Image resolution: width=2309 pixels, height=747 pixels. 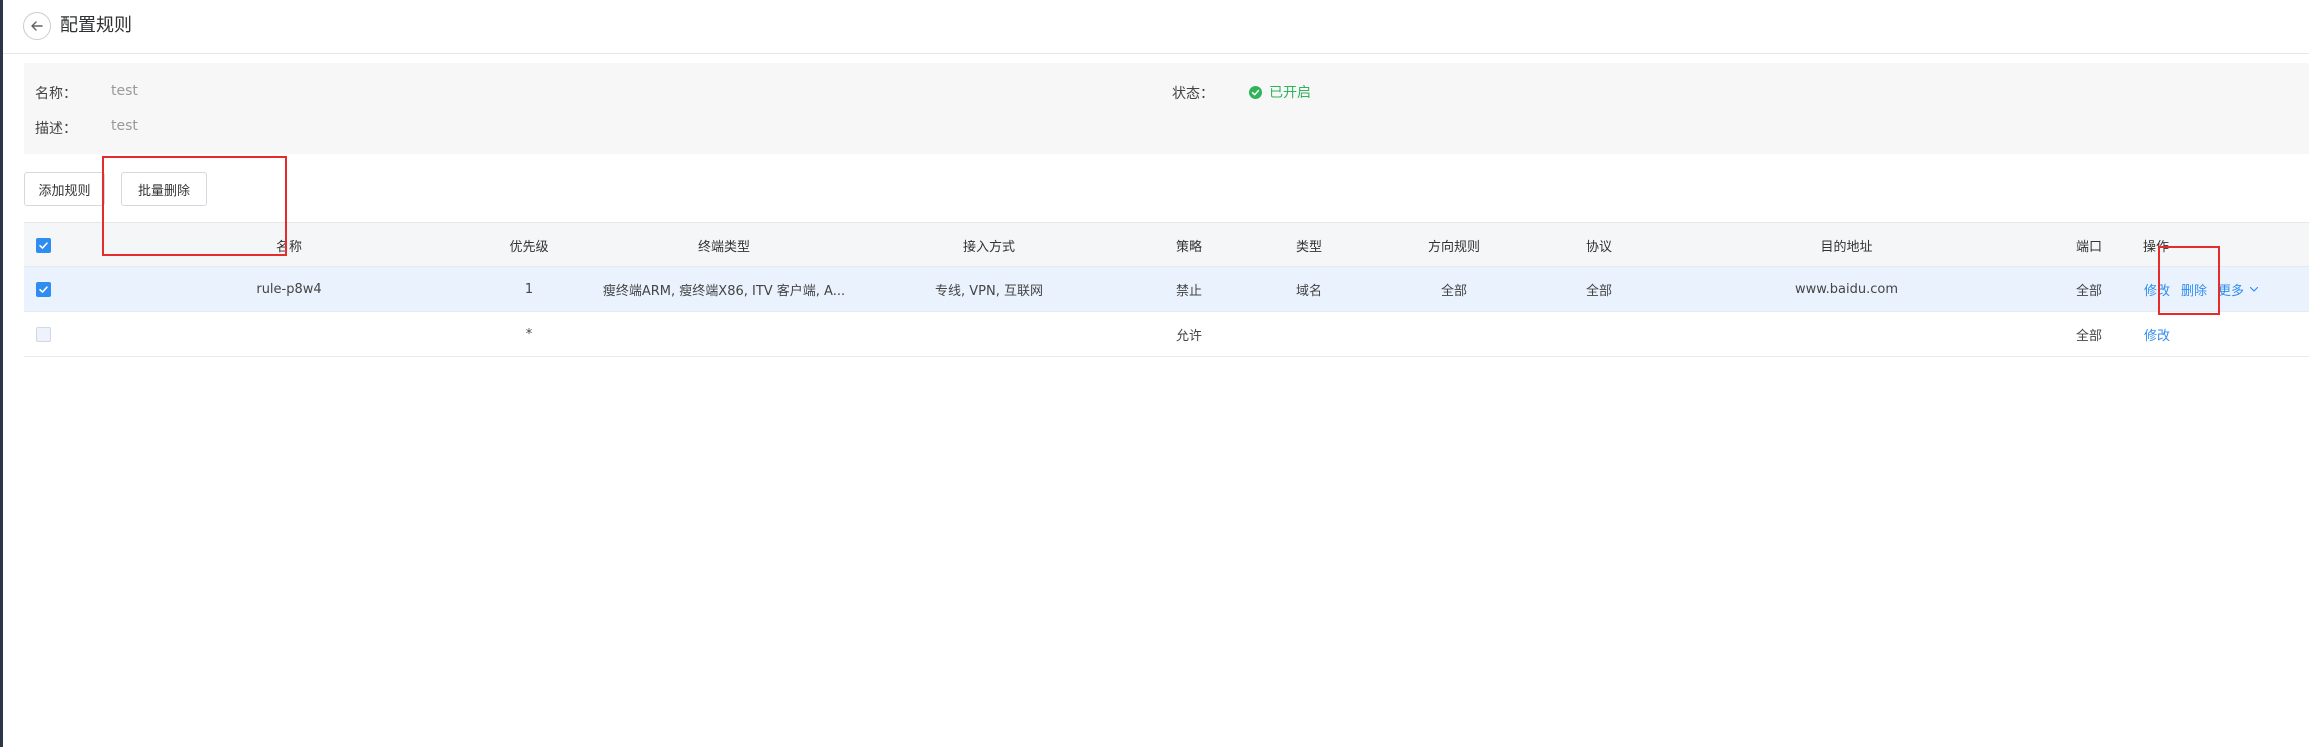 What do you see at coordinates (1846, 247) in the screenshot?
I see `column-header-destination: 目的地址` at bounding box center [1846, 247].